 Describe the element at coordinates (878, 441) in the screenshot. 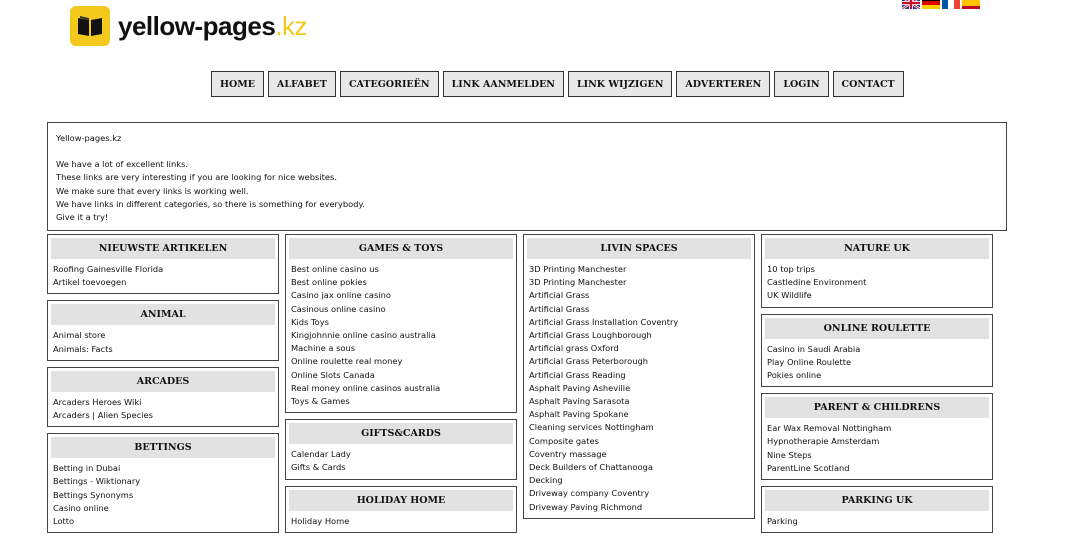

I see `category-link: Hypnotherapie Amsterdam` at that location.